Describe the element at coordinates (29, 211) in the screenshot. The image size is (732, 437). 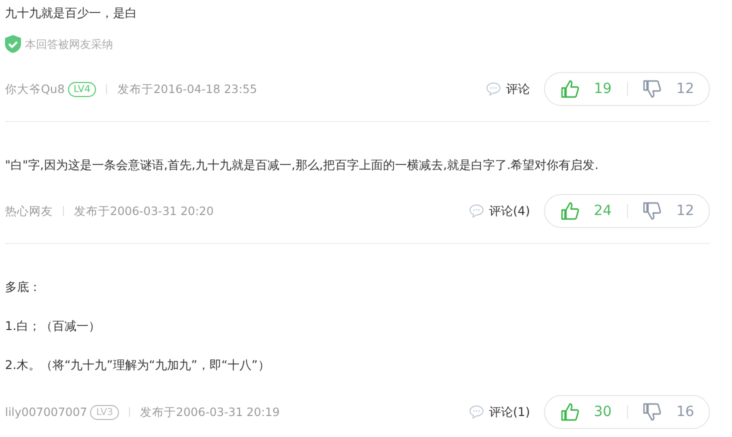
I see `author-name: 热心网友` at that location.